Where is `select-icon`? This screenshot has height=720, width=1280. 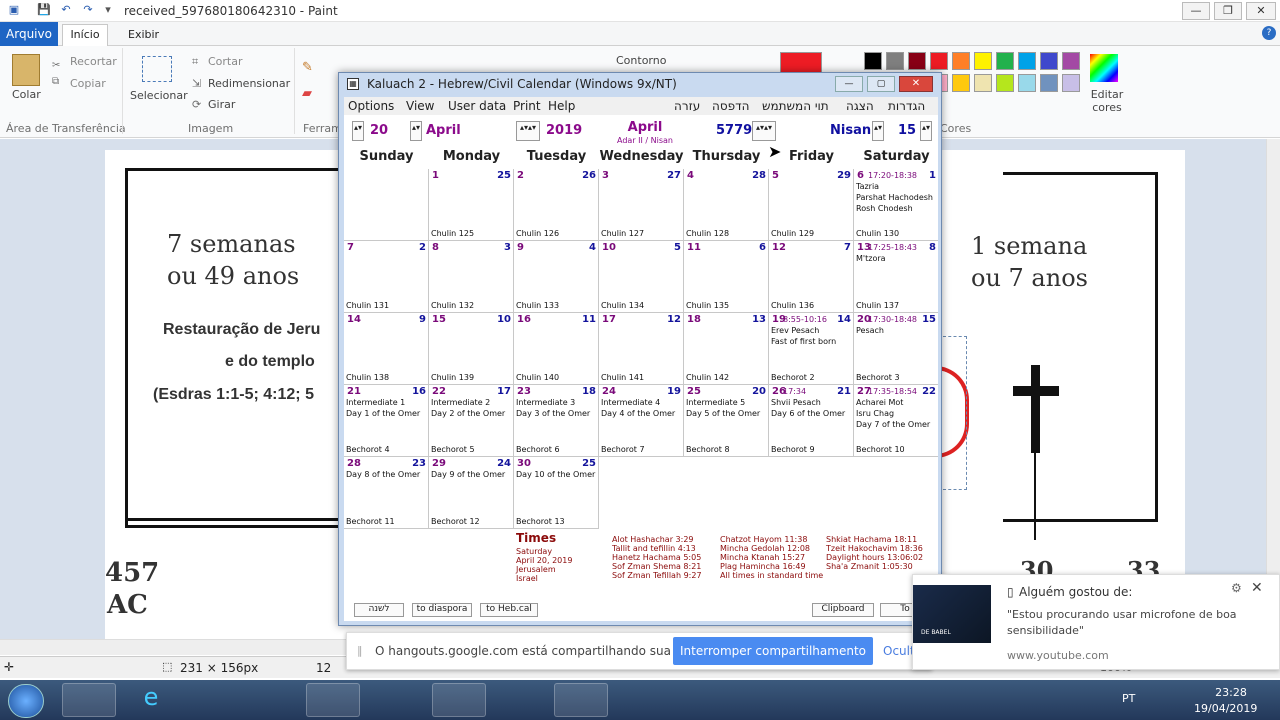 select-icon is located at coordinates (157, 69).